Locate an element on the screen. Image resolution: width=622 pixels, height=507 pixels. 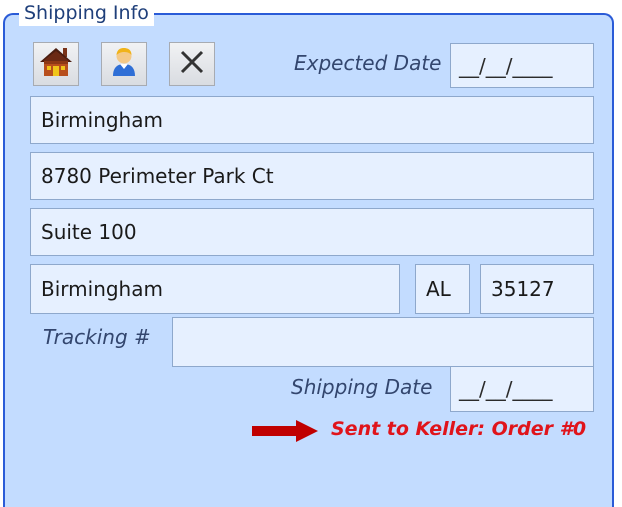
expected-date-field: __/__/____ is located at coordinates (522, 65).